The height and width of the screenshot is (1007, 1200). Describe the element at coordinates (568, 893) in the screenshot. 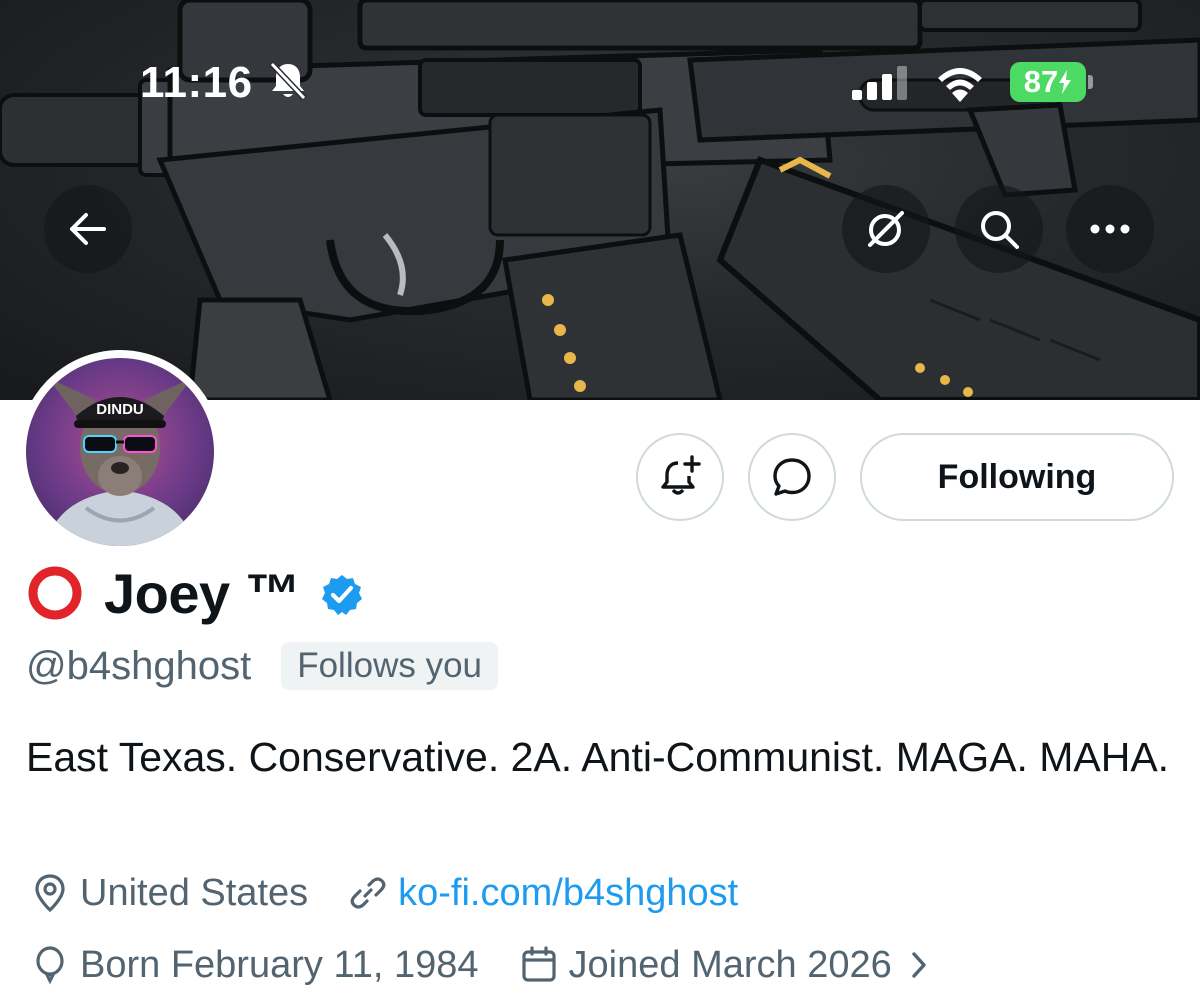

I see `website-link: ko-fi.com/b4shghost` at that location.